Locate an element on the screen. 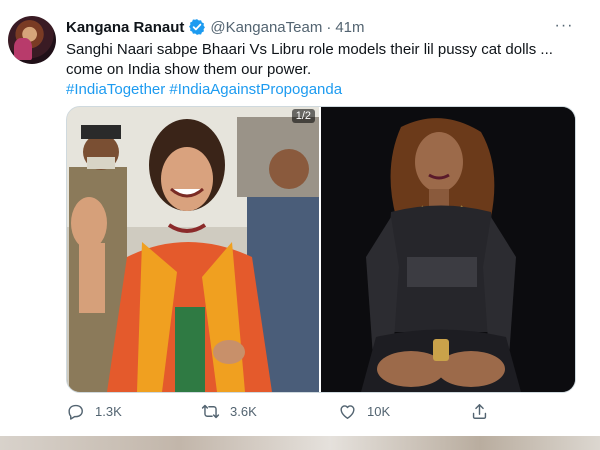 The width and height of the screenshot is (600, 450). share-icon is located at coordinates (479, 411).